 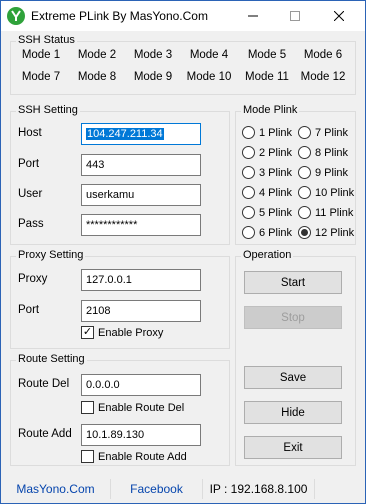 What do you see at coordinates (323, 132) in the screenshot?
I see `plink-option-7: 7 Plink` at bounding box center [323, 132].